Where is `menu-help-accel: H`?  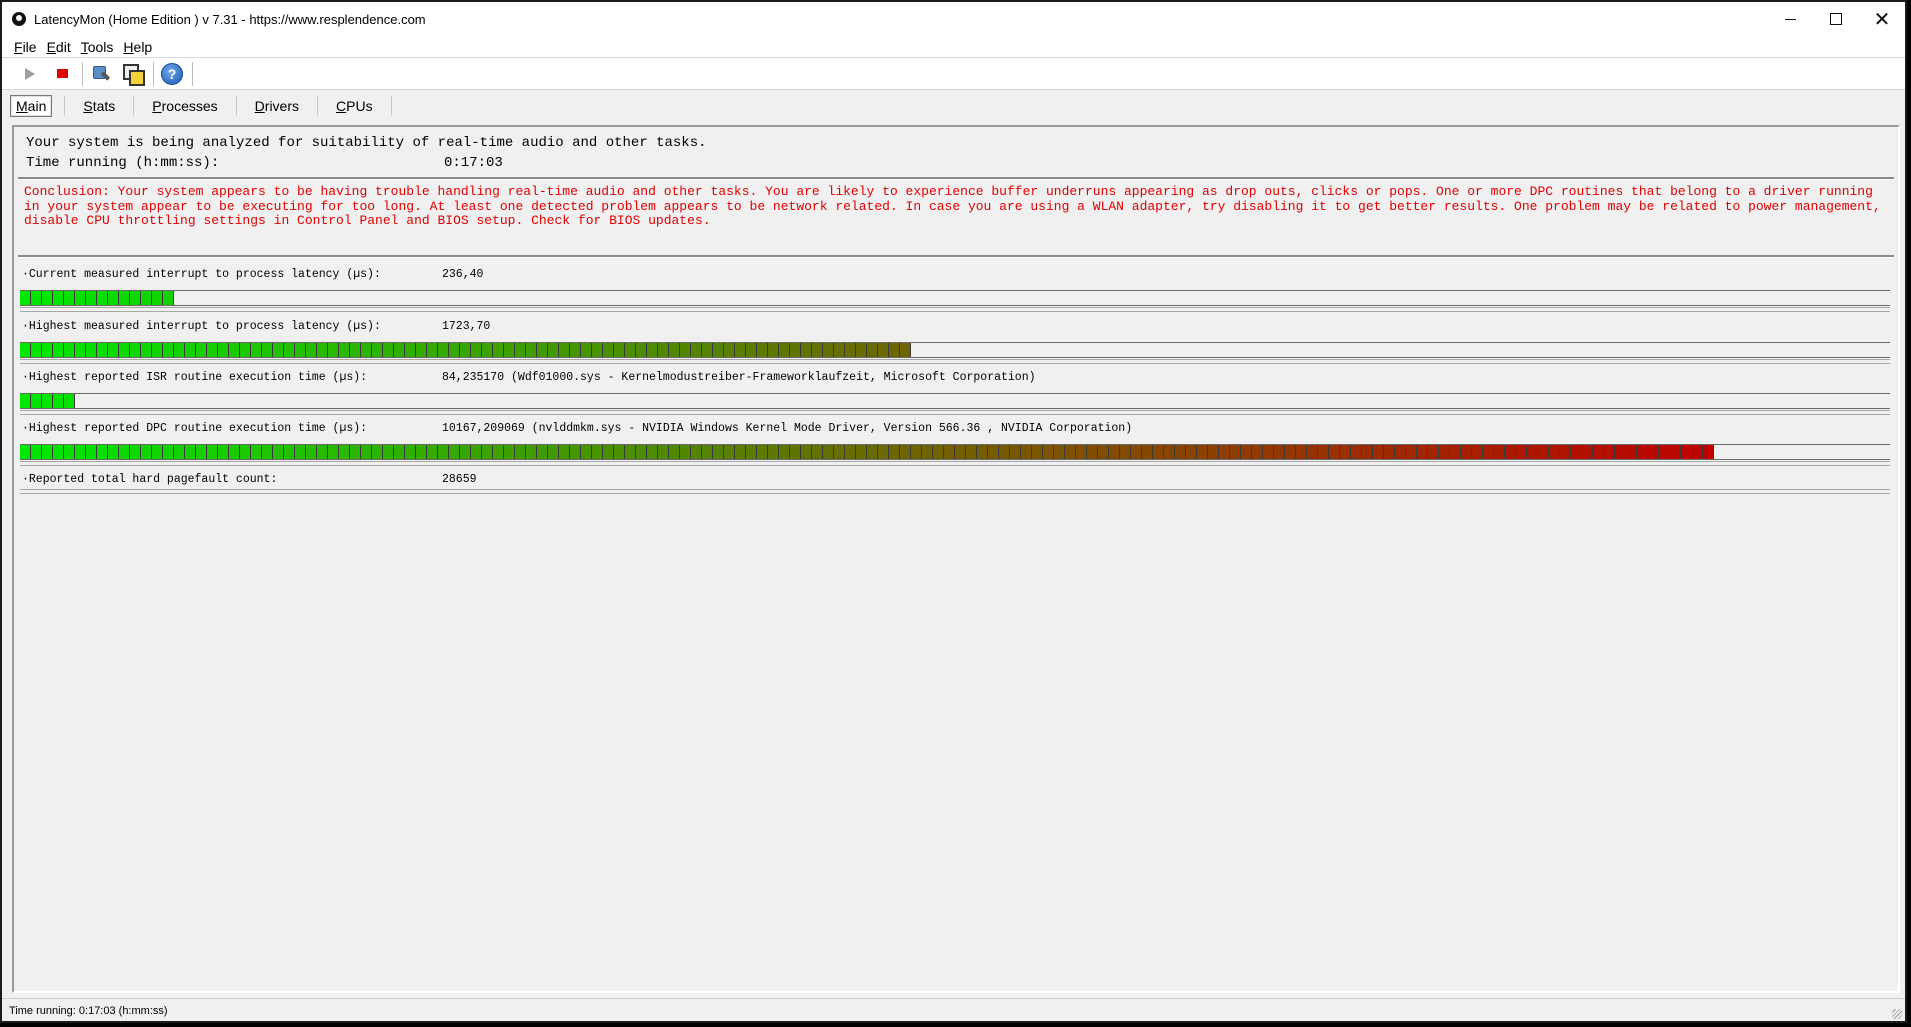 menu-help-accel: H is located at coordinates (128, 46).